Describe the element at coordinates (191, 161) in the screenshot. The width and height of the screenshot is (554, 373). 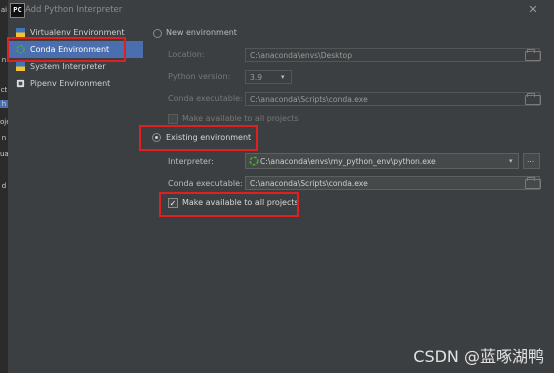
I see `interpreter-label: Interpreter:` at that location.